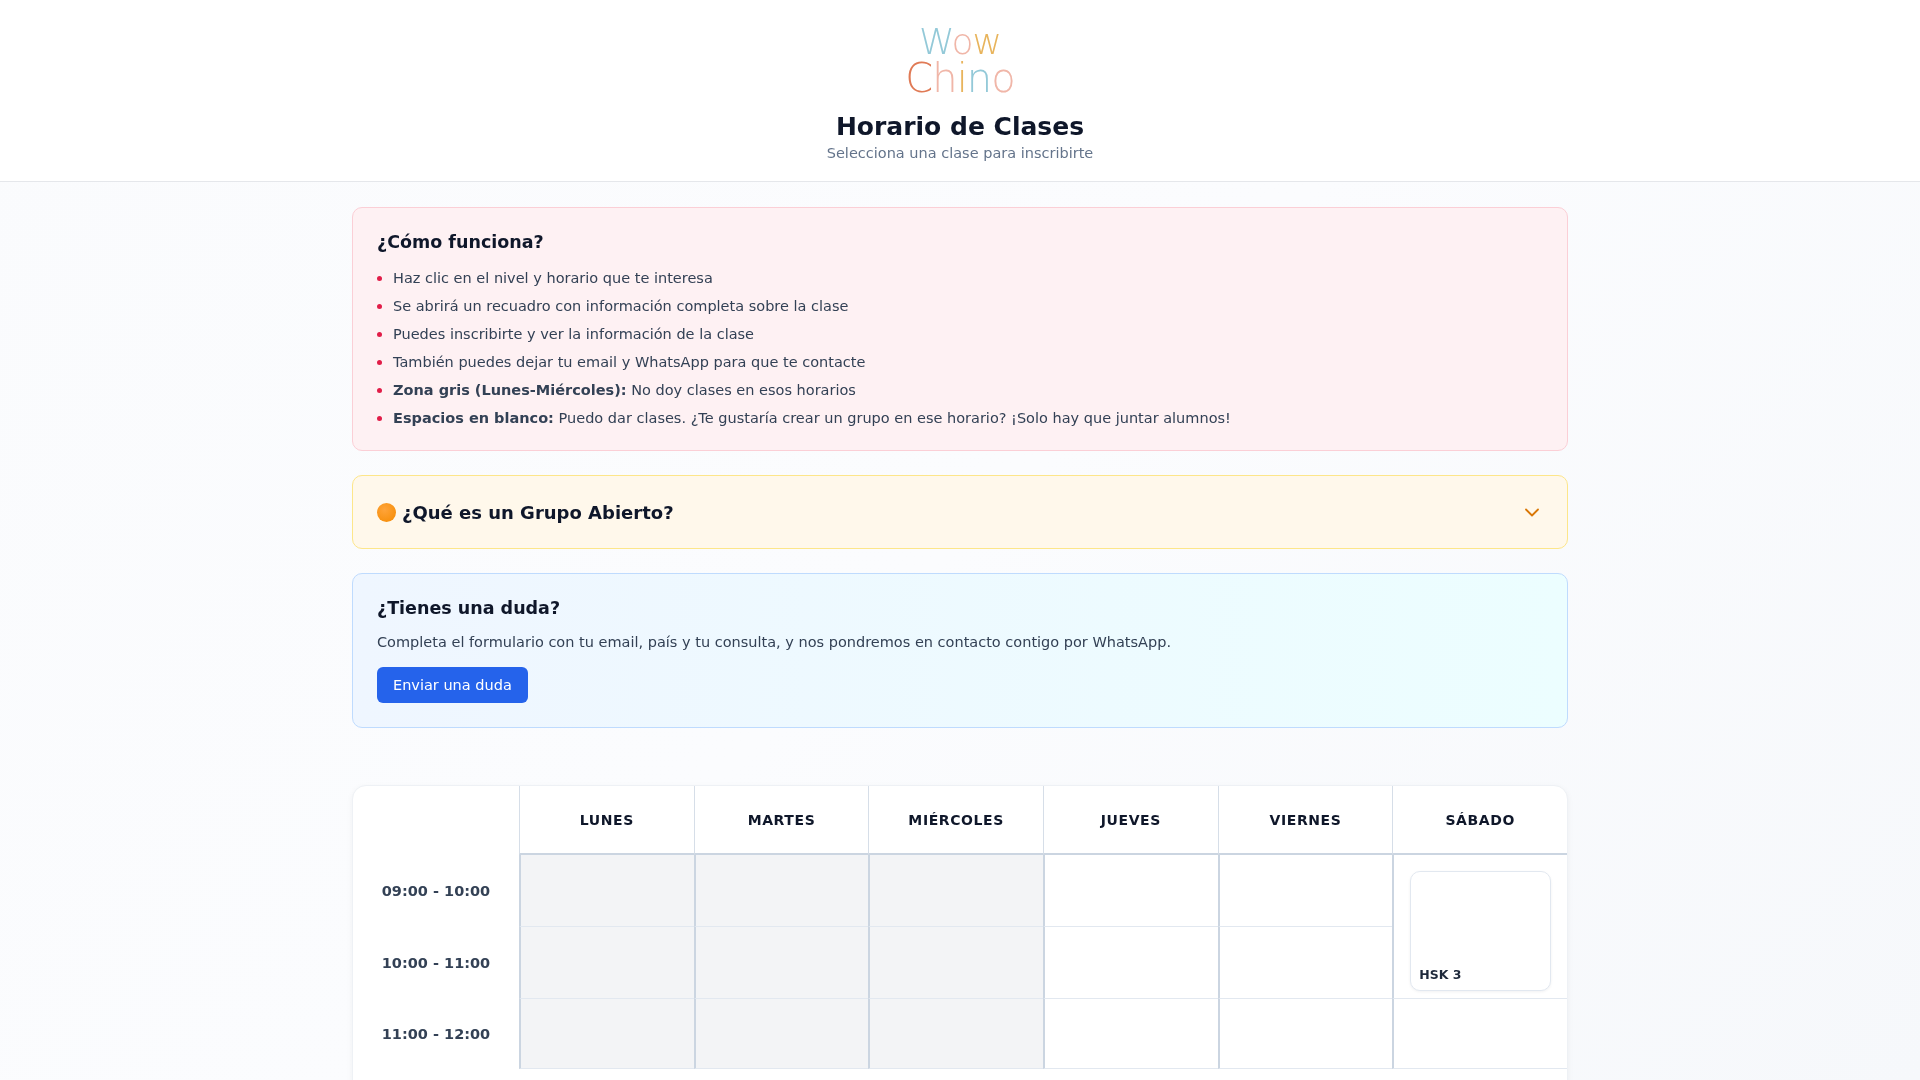 The width and height of the screenshot is (1920, 1080). What do you see at coordinates (1479, 820) in the screenshot?
I see `column-header: SÁBADO` at bounding box center [1479, 820].